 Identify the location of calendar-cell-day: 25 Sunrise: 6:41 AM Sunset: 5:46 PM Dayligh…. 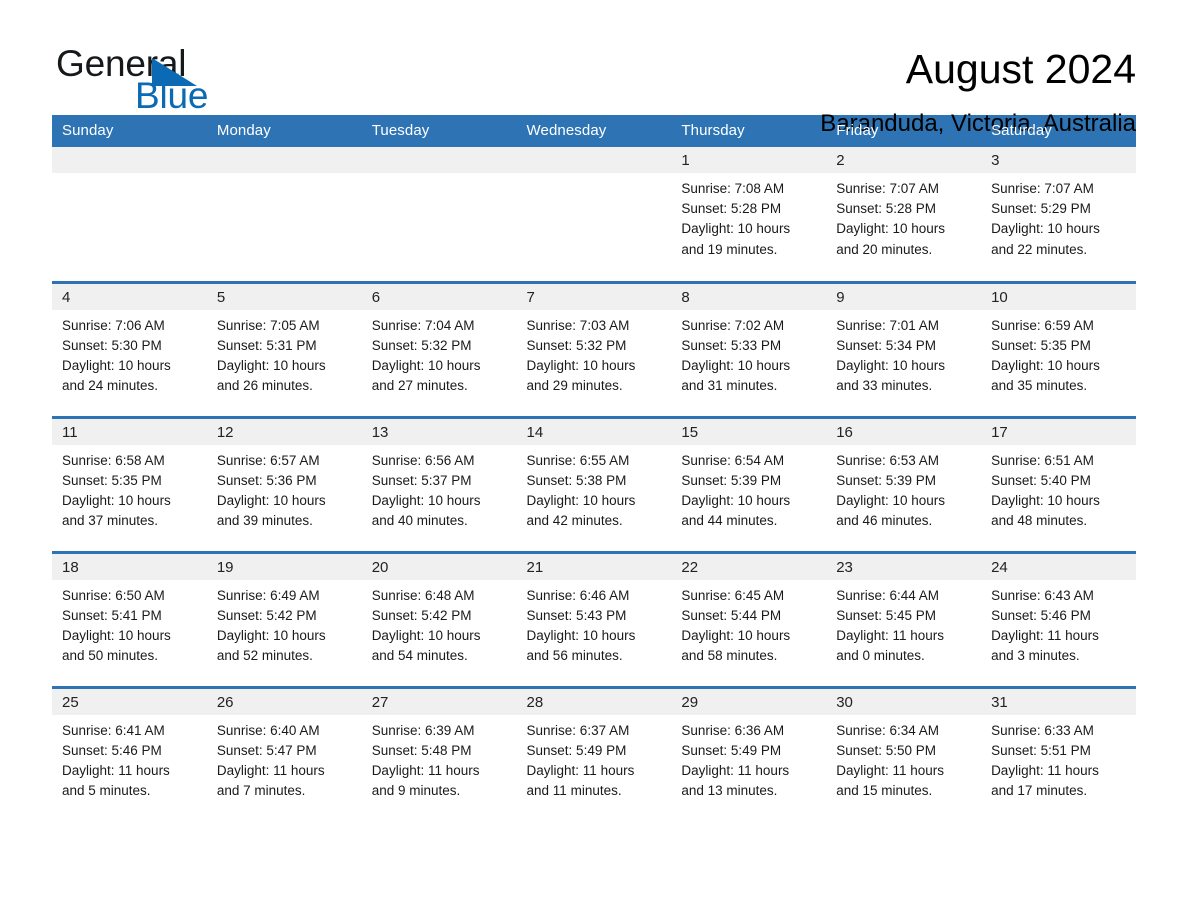
(129, 753).